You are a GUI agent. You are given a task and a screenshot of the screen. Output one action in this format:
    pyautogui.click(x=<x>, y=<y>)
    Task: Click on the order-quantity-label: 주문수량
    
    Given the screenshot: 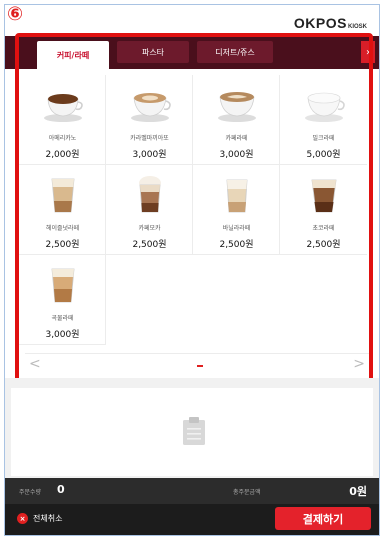 What is the action you would take?
    pyautogui.click(x=30, y=492)
    